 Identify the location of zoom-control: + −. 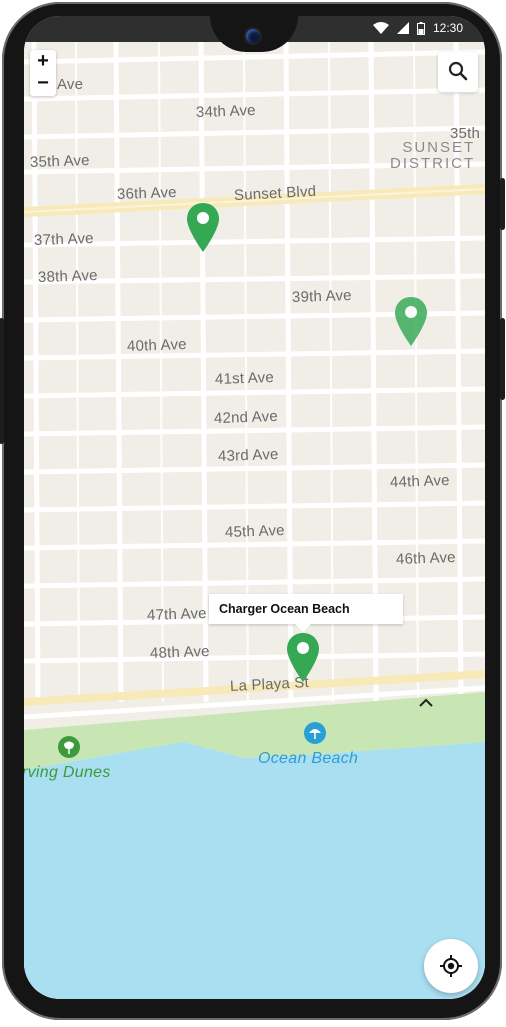
(43, 73).